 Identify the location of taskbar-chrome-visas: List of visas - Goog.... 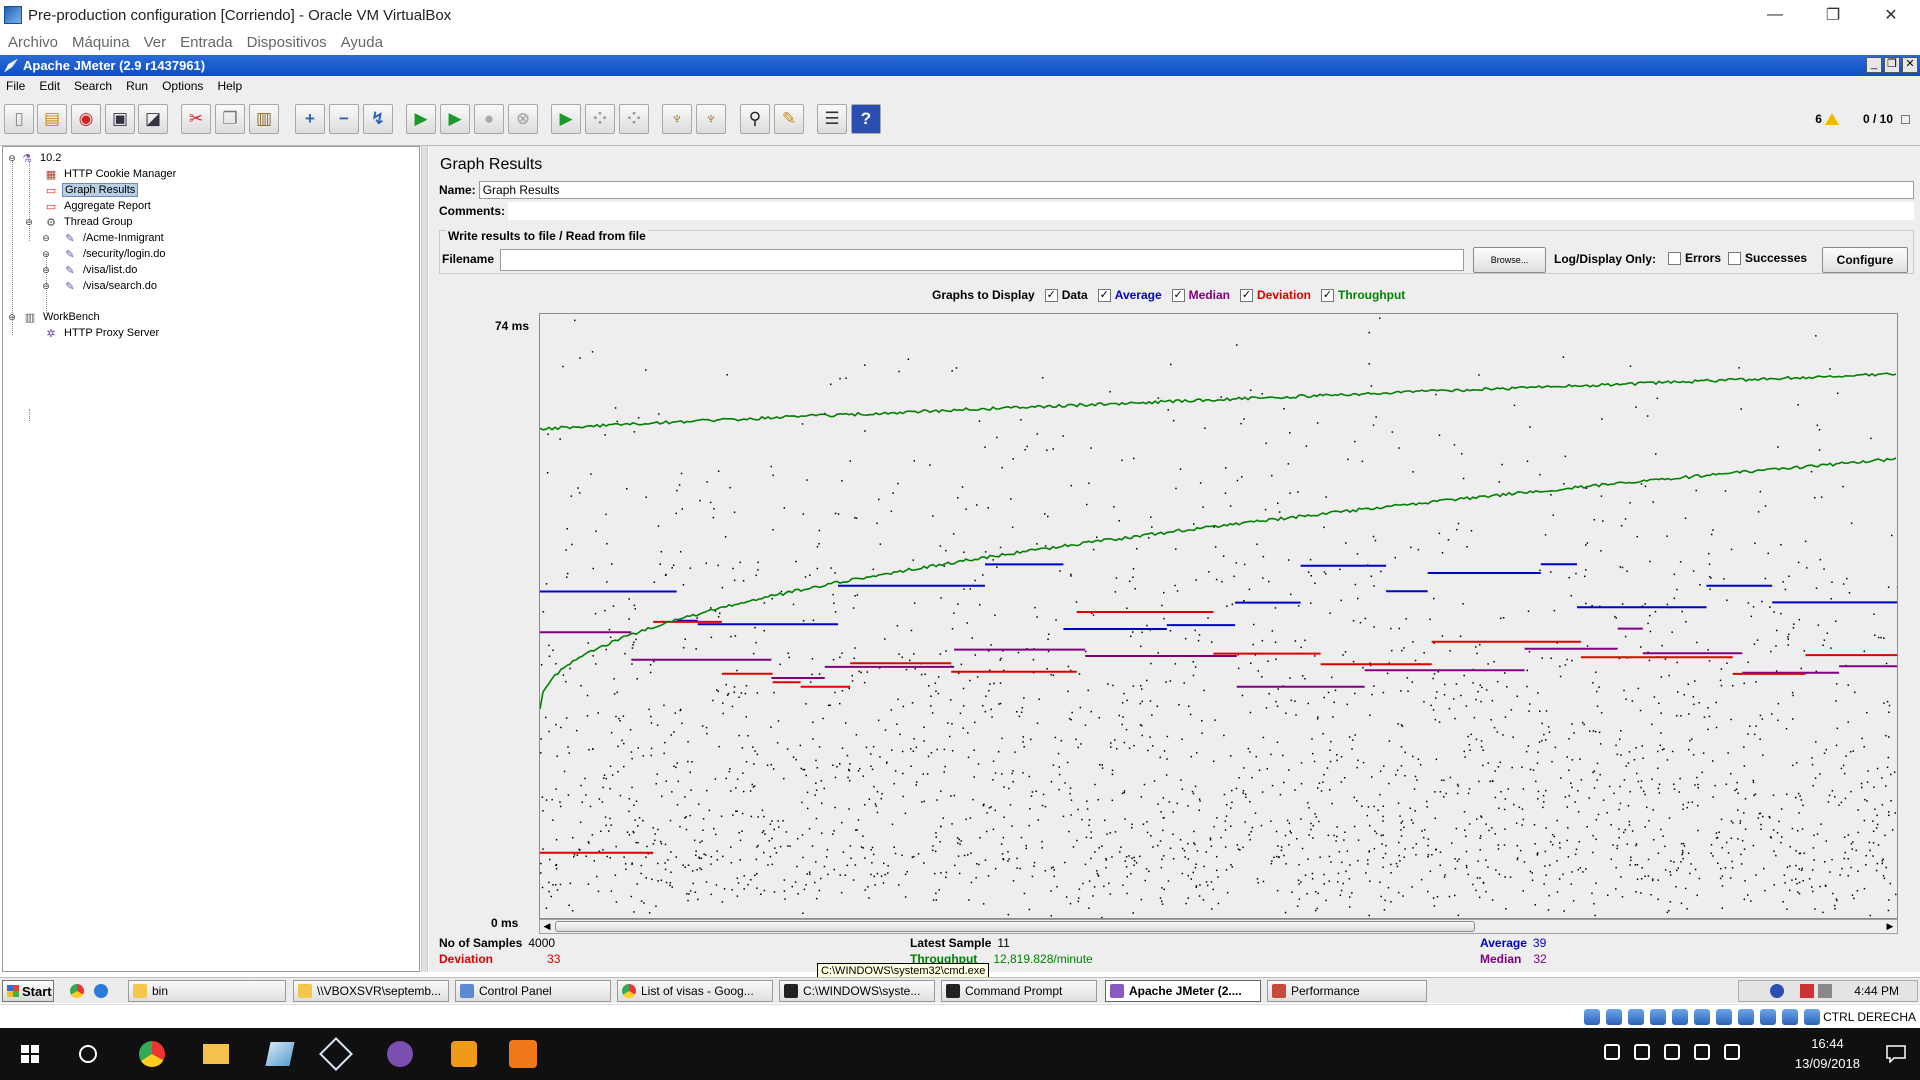
(695, 991).